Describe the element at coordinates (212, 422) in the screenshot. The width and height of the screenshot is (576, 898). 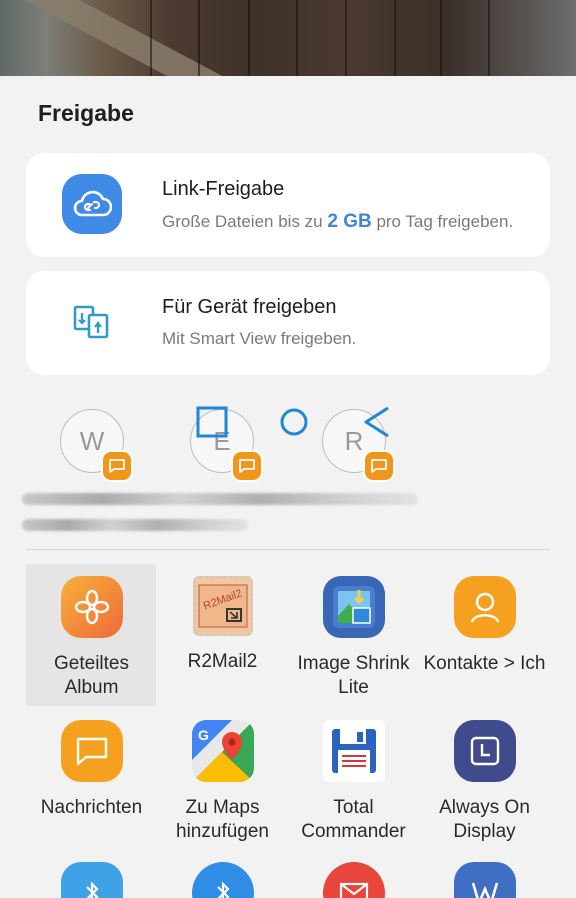
I see `recents-square-icon` at that location.